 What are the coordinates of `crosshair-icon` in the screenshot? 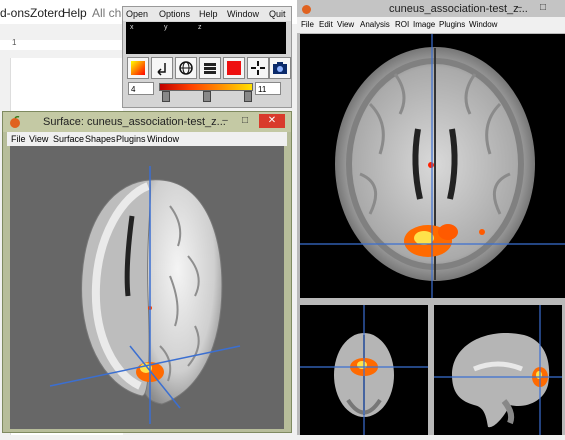 It's located at (258, 68).